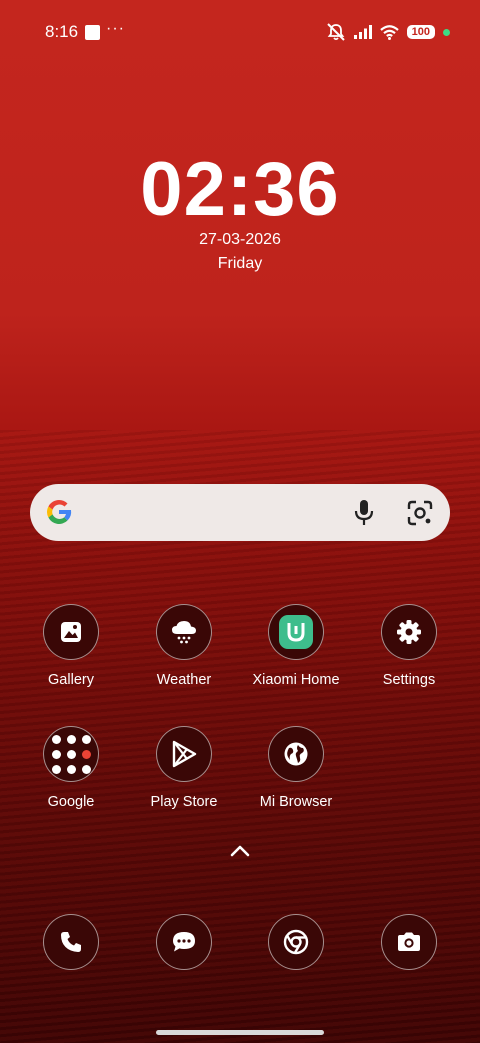 The image size is (480, 1043). Describe the element at coordinates (362, 32) in the screenshot. I see `signal-icon` at that location.